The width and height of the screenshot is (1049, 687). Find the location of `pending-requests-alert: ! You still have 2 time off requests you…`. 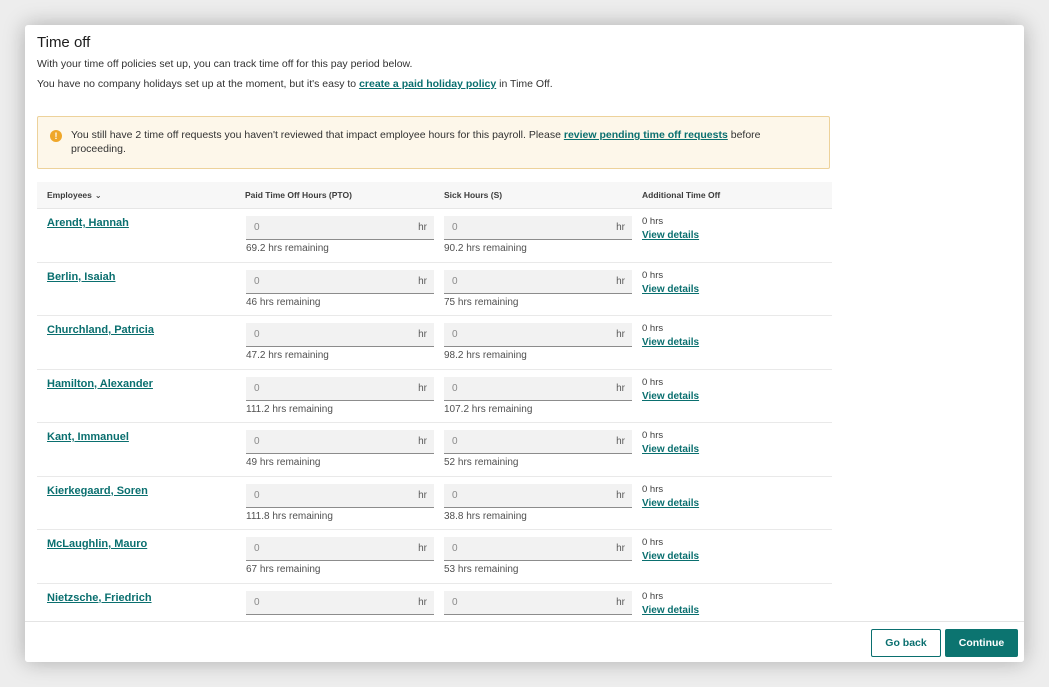

pending-requests-alert: ! You still have 2 time off requests you… is located at coordinates (433, 142).